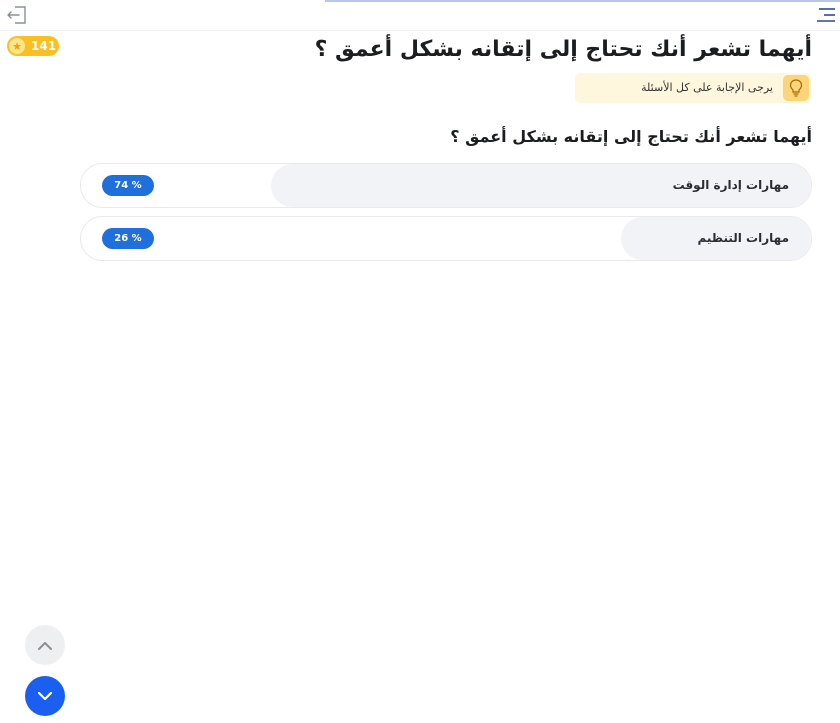 The image size is (840, 723). Describe the element at coordinates (128, 185) in the screenshot. I see `percent-badge: 74 %` at that location.